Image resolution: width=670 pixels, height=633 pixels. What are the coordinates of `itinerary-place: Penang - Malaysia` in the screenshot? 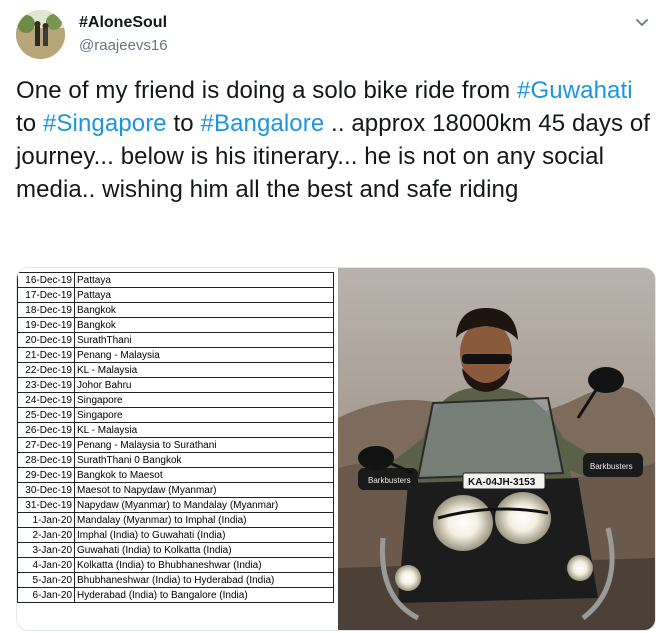 It's located at (204, 355).